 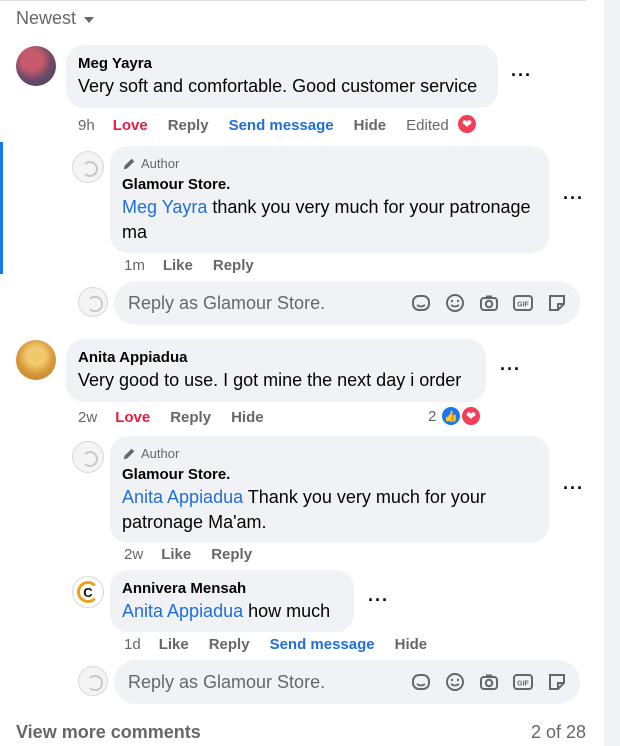 What do you see at coordinates (198, 554) in the screenshot?
I see `reply-actions: 2w Like Reply` at bounding box center [198, 554].